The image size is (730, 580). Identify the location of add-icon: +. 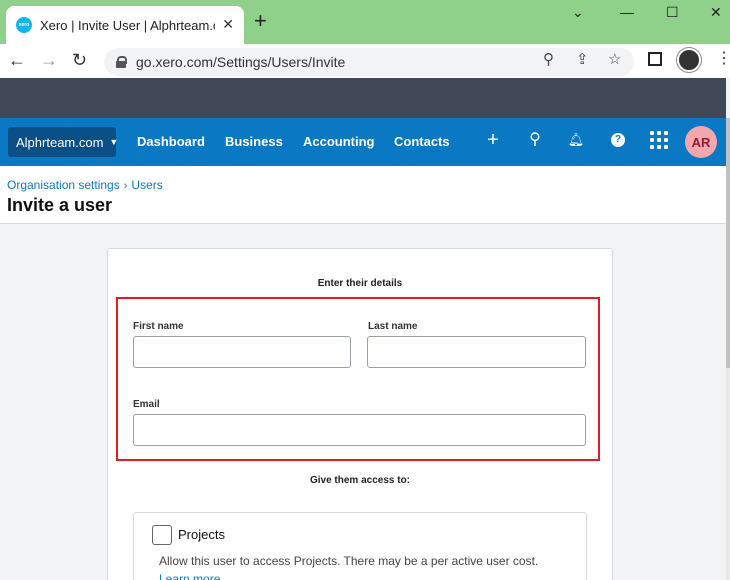
(493, 140).